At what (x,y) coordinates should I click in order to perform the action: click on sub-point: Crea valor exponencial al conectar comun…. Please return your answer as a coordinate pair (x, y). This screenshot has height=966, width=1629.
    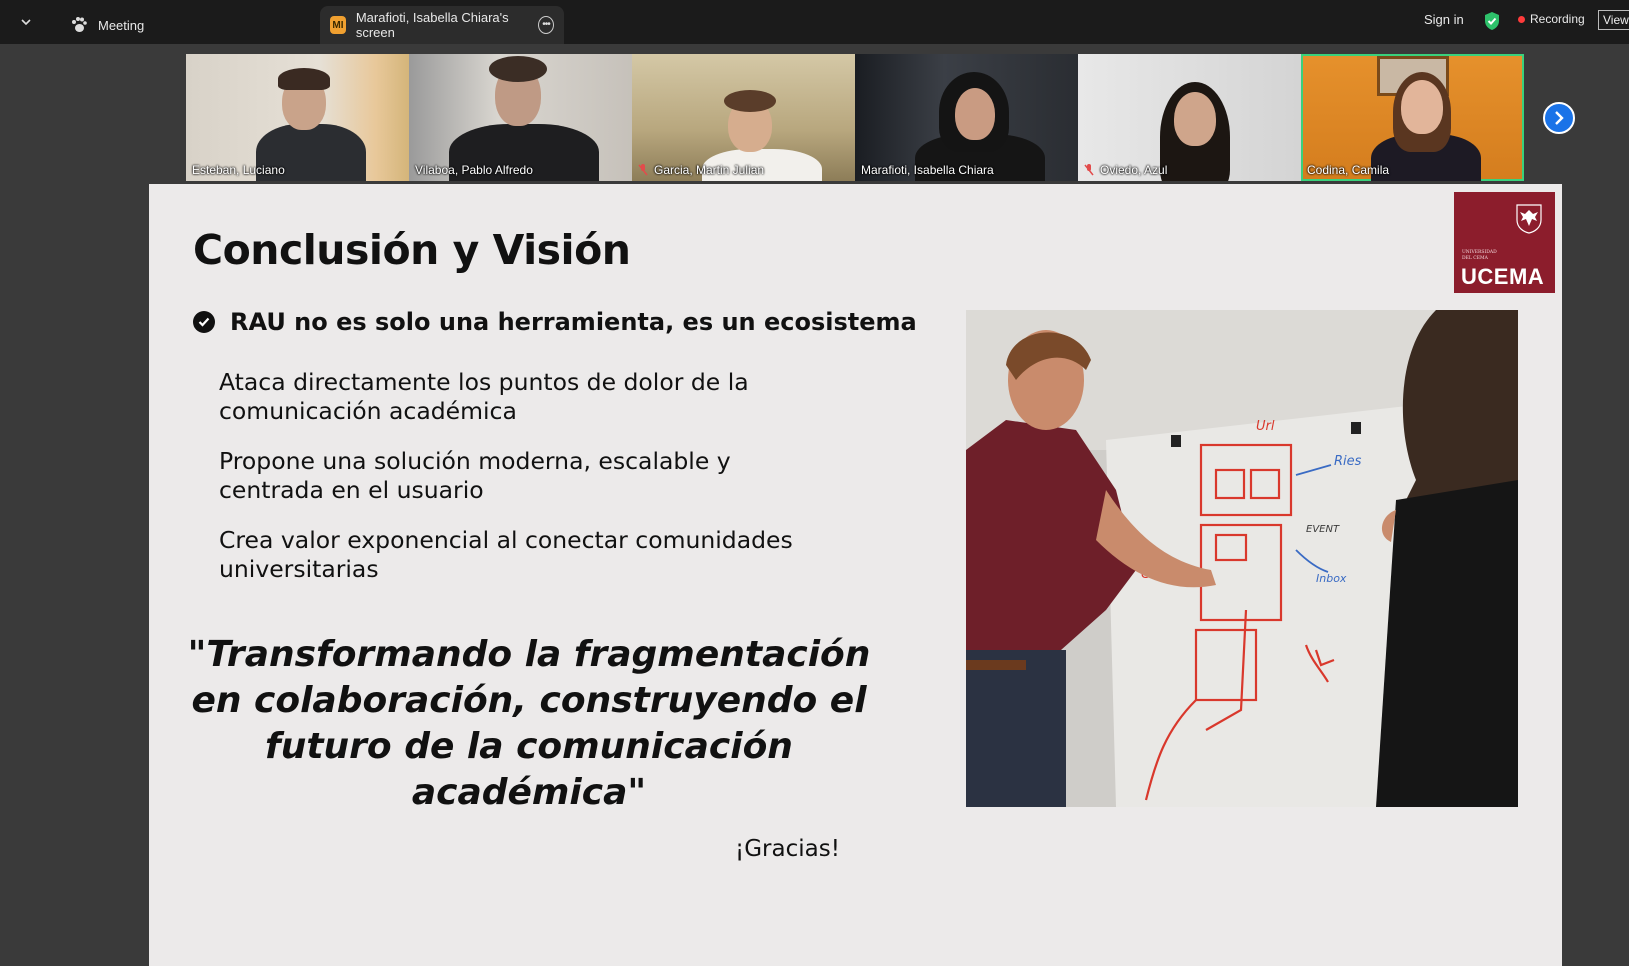
    Looking at the image, I should click on (506, 554).